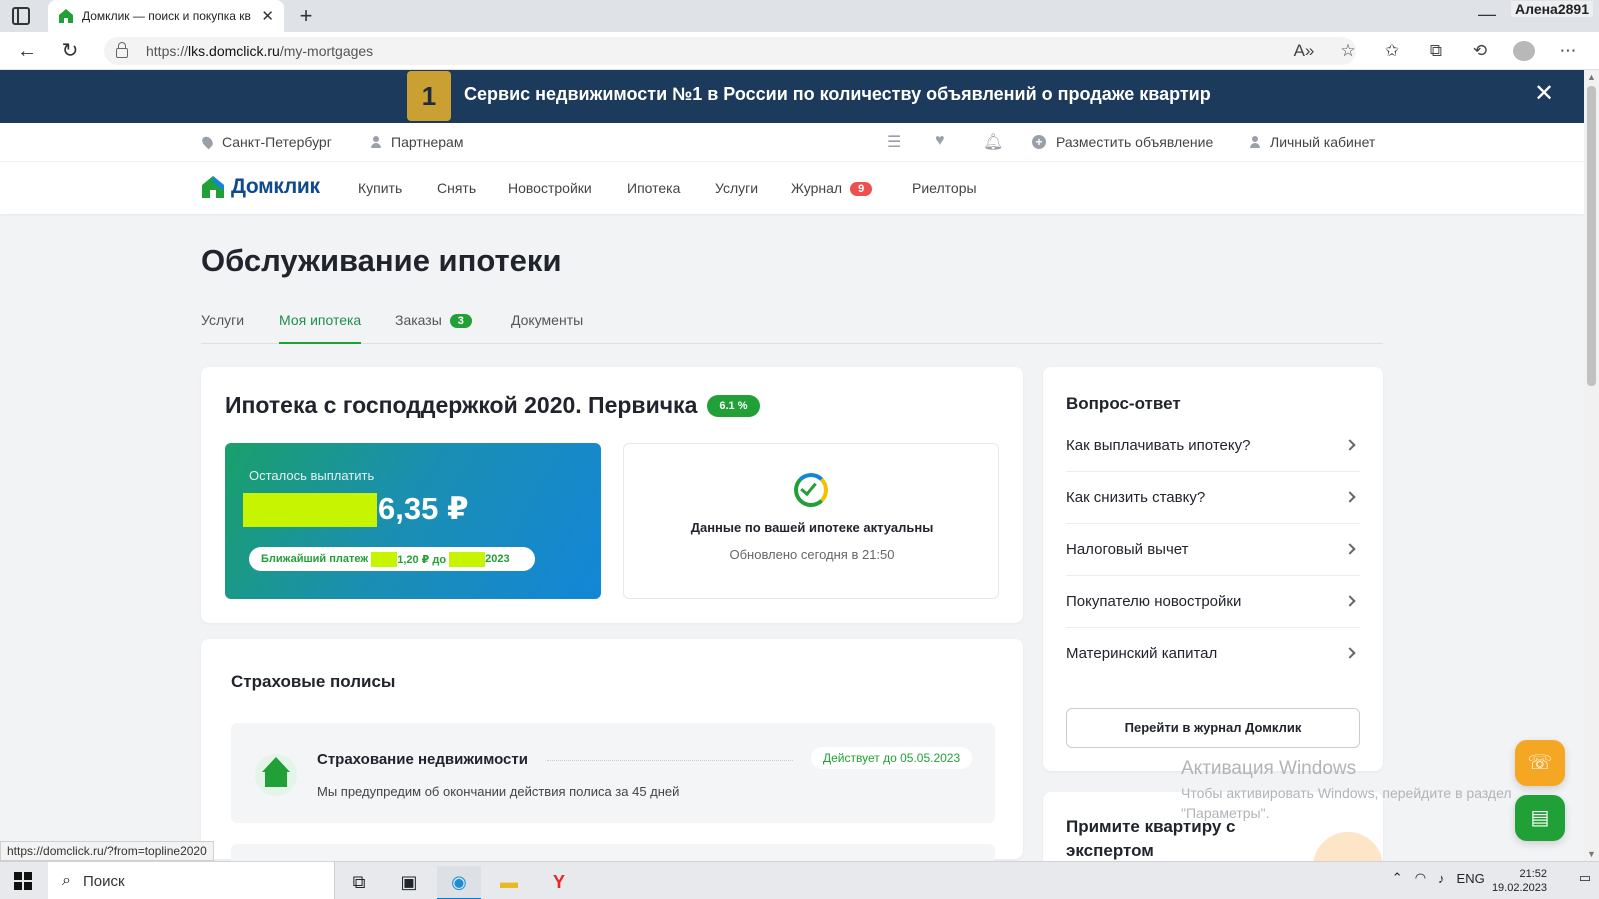  Describe the element at coordinates (460, 321) in the screenshot. I see `orders-count-badge: 3` at that location.